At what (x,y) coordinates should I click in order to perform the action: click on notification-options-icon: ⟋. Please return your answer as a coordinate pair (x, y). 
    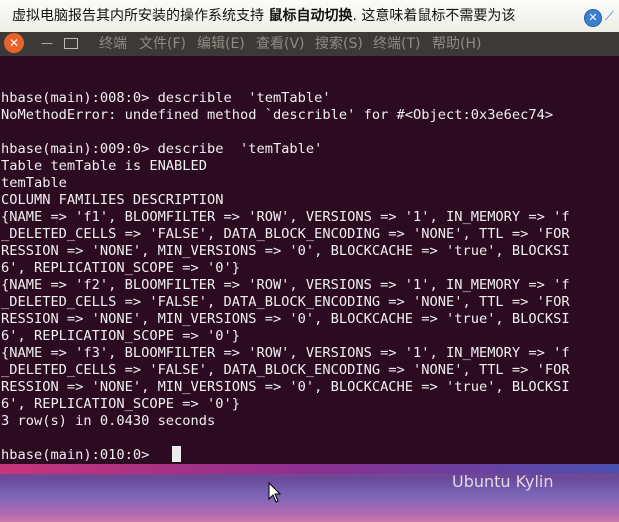
    Looking at the image, I should click on (612, 17).